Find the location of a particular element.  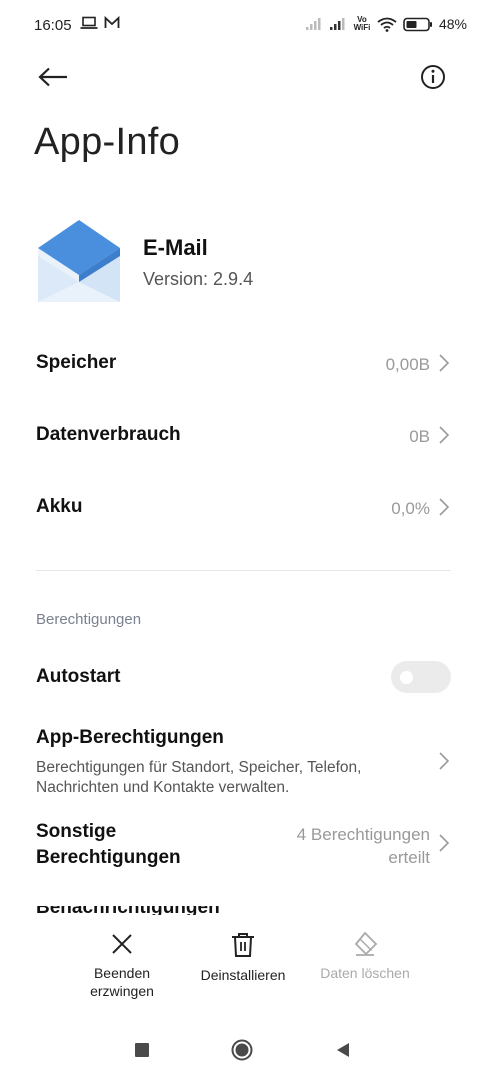

gmail-icon is located at coordinates (112, 22).